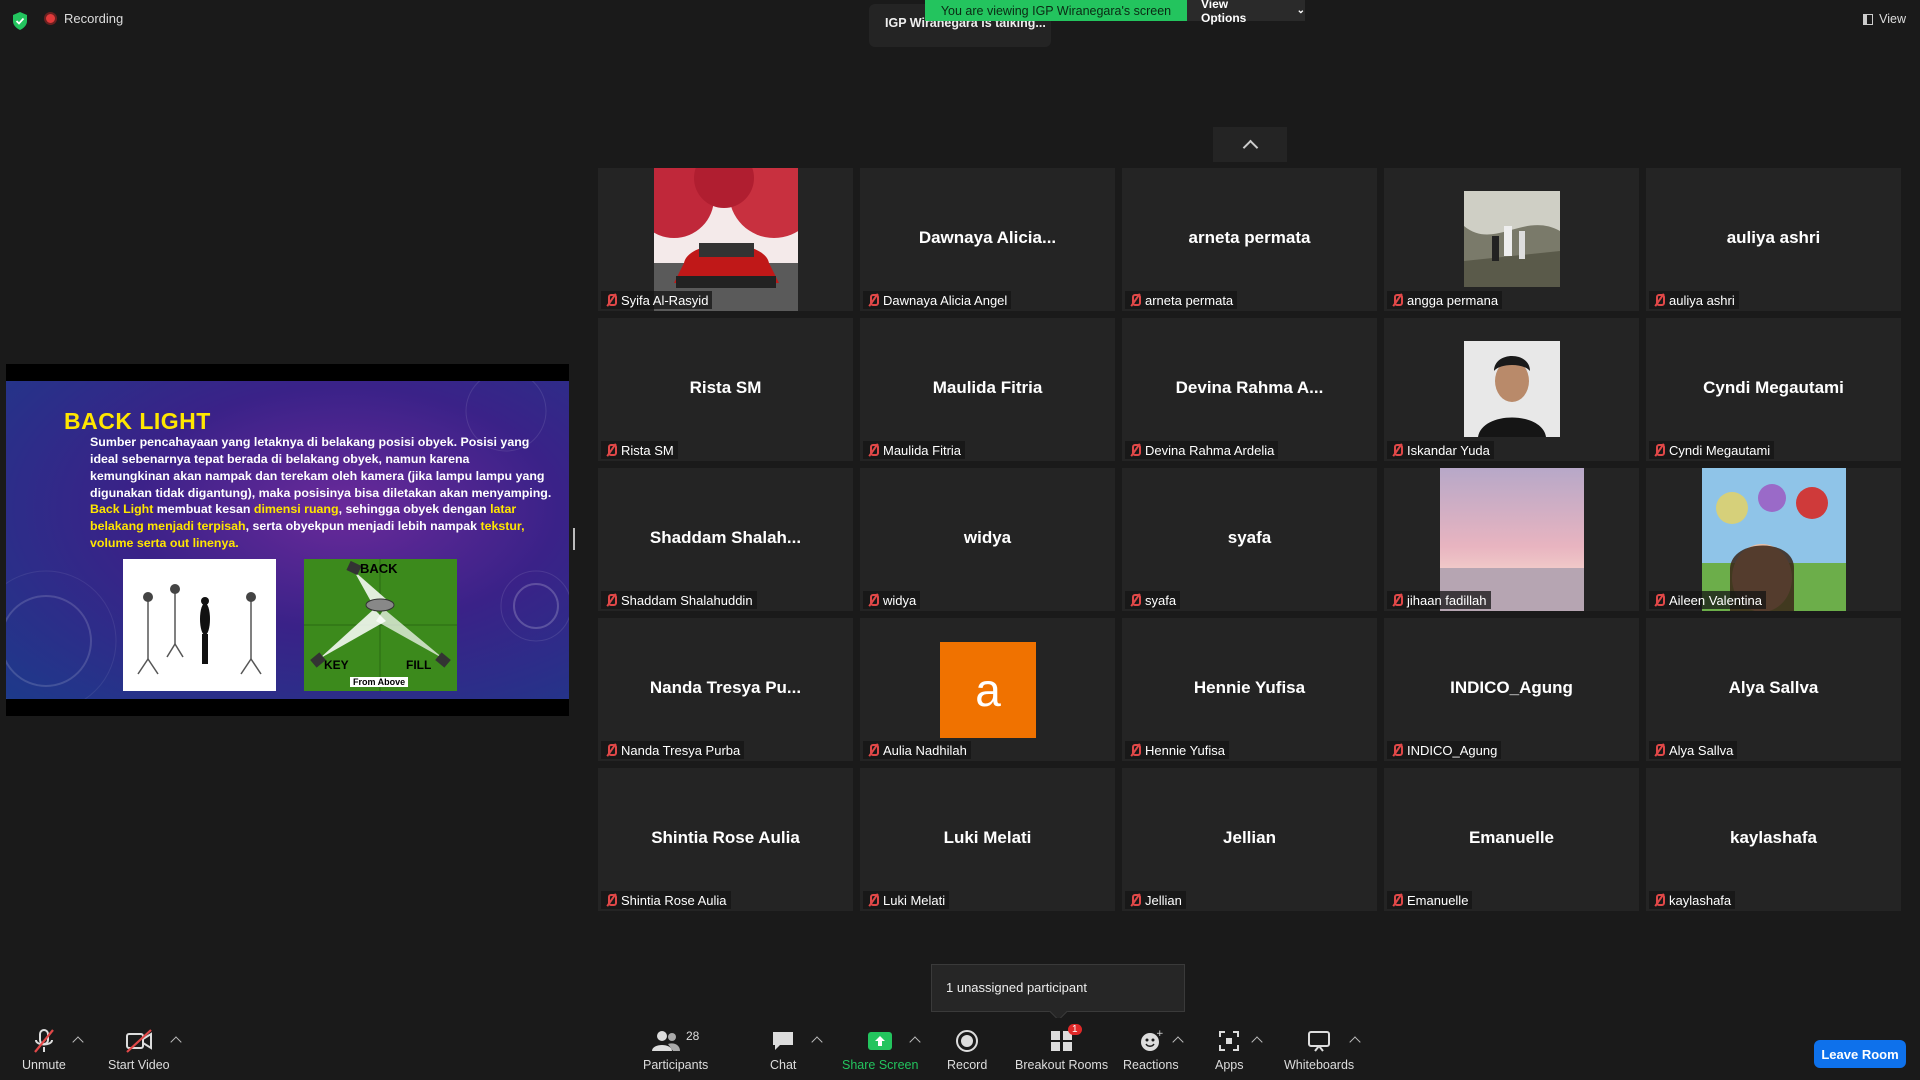  Describe the element at coordinates (1319, 1050) in the screenshot. I see `whiteboards-button: Whiteboards` at that location.